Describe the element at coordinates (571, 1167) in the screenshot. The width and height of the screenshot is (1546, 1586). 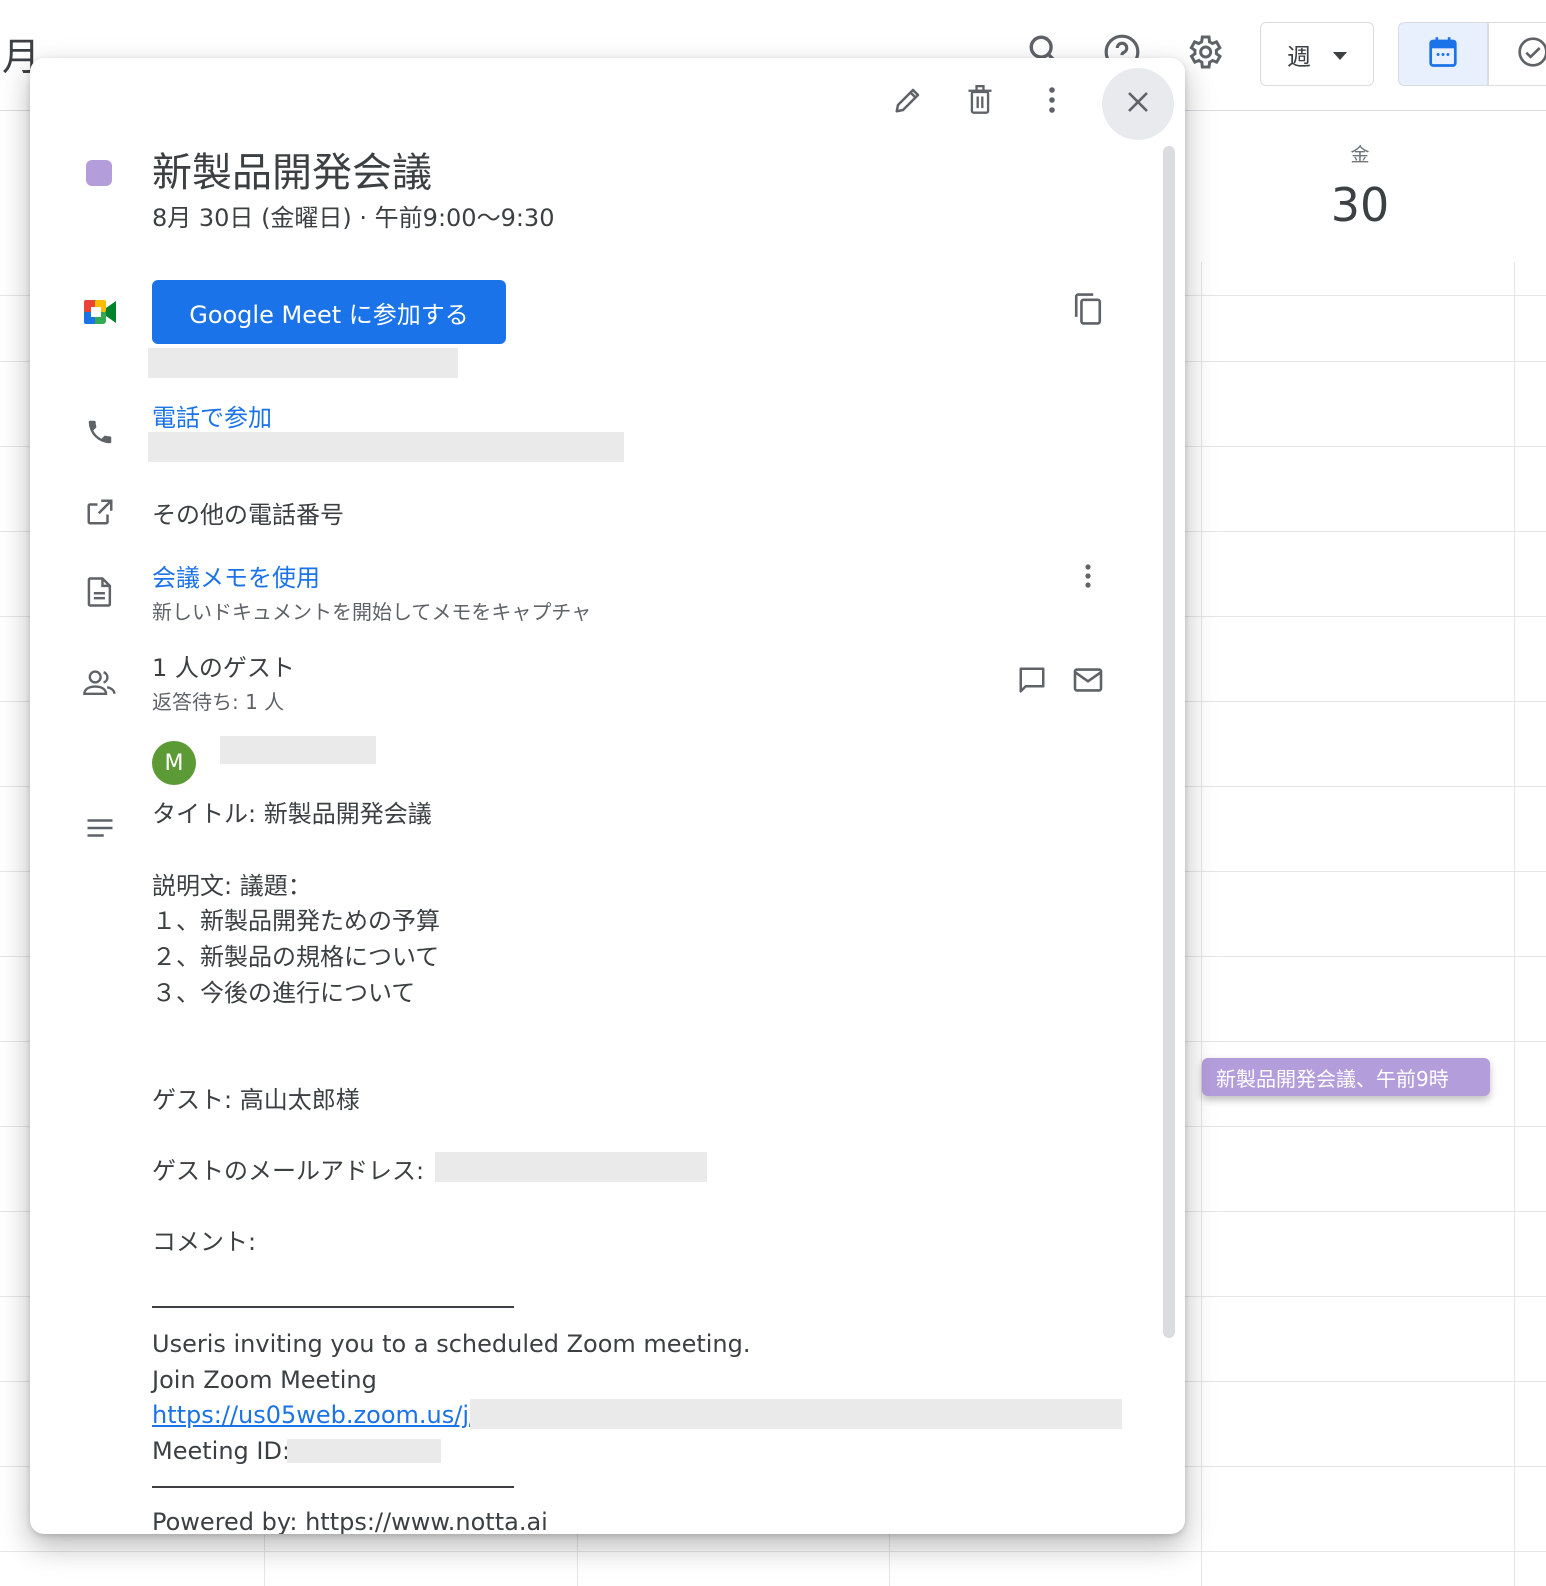
I see `redacted-guest-email` at that location.